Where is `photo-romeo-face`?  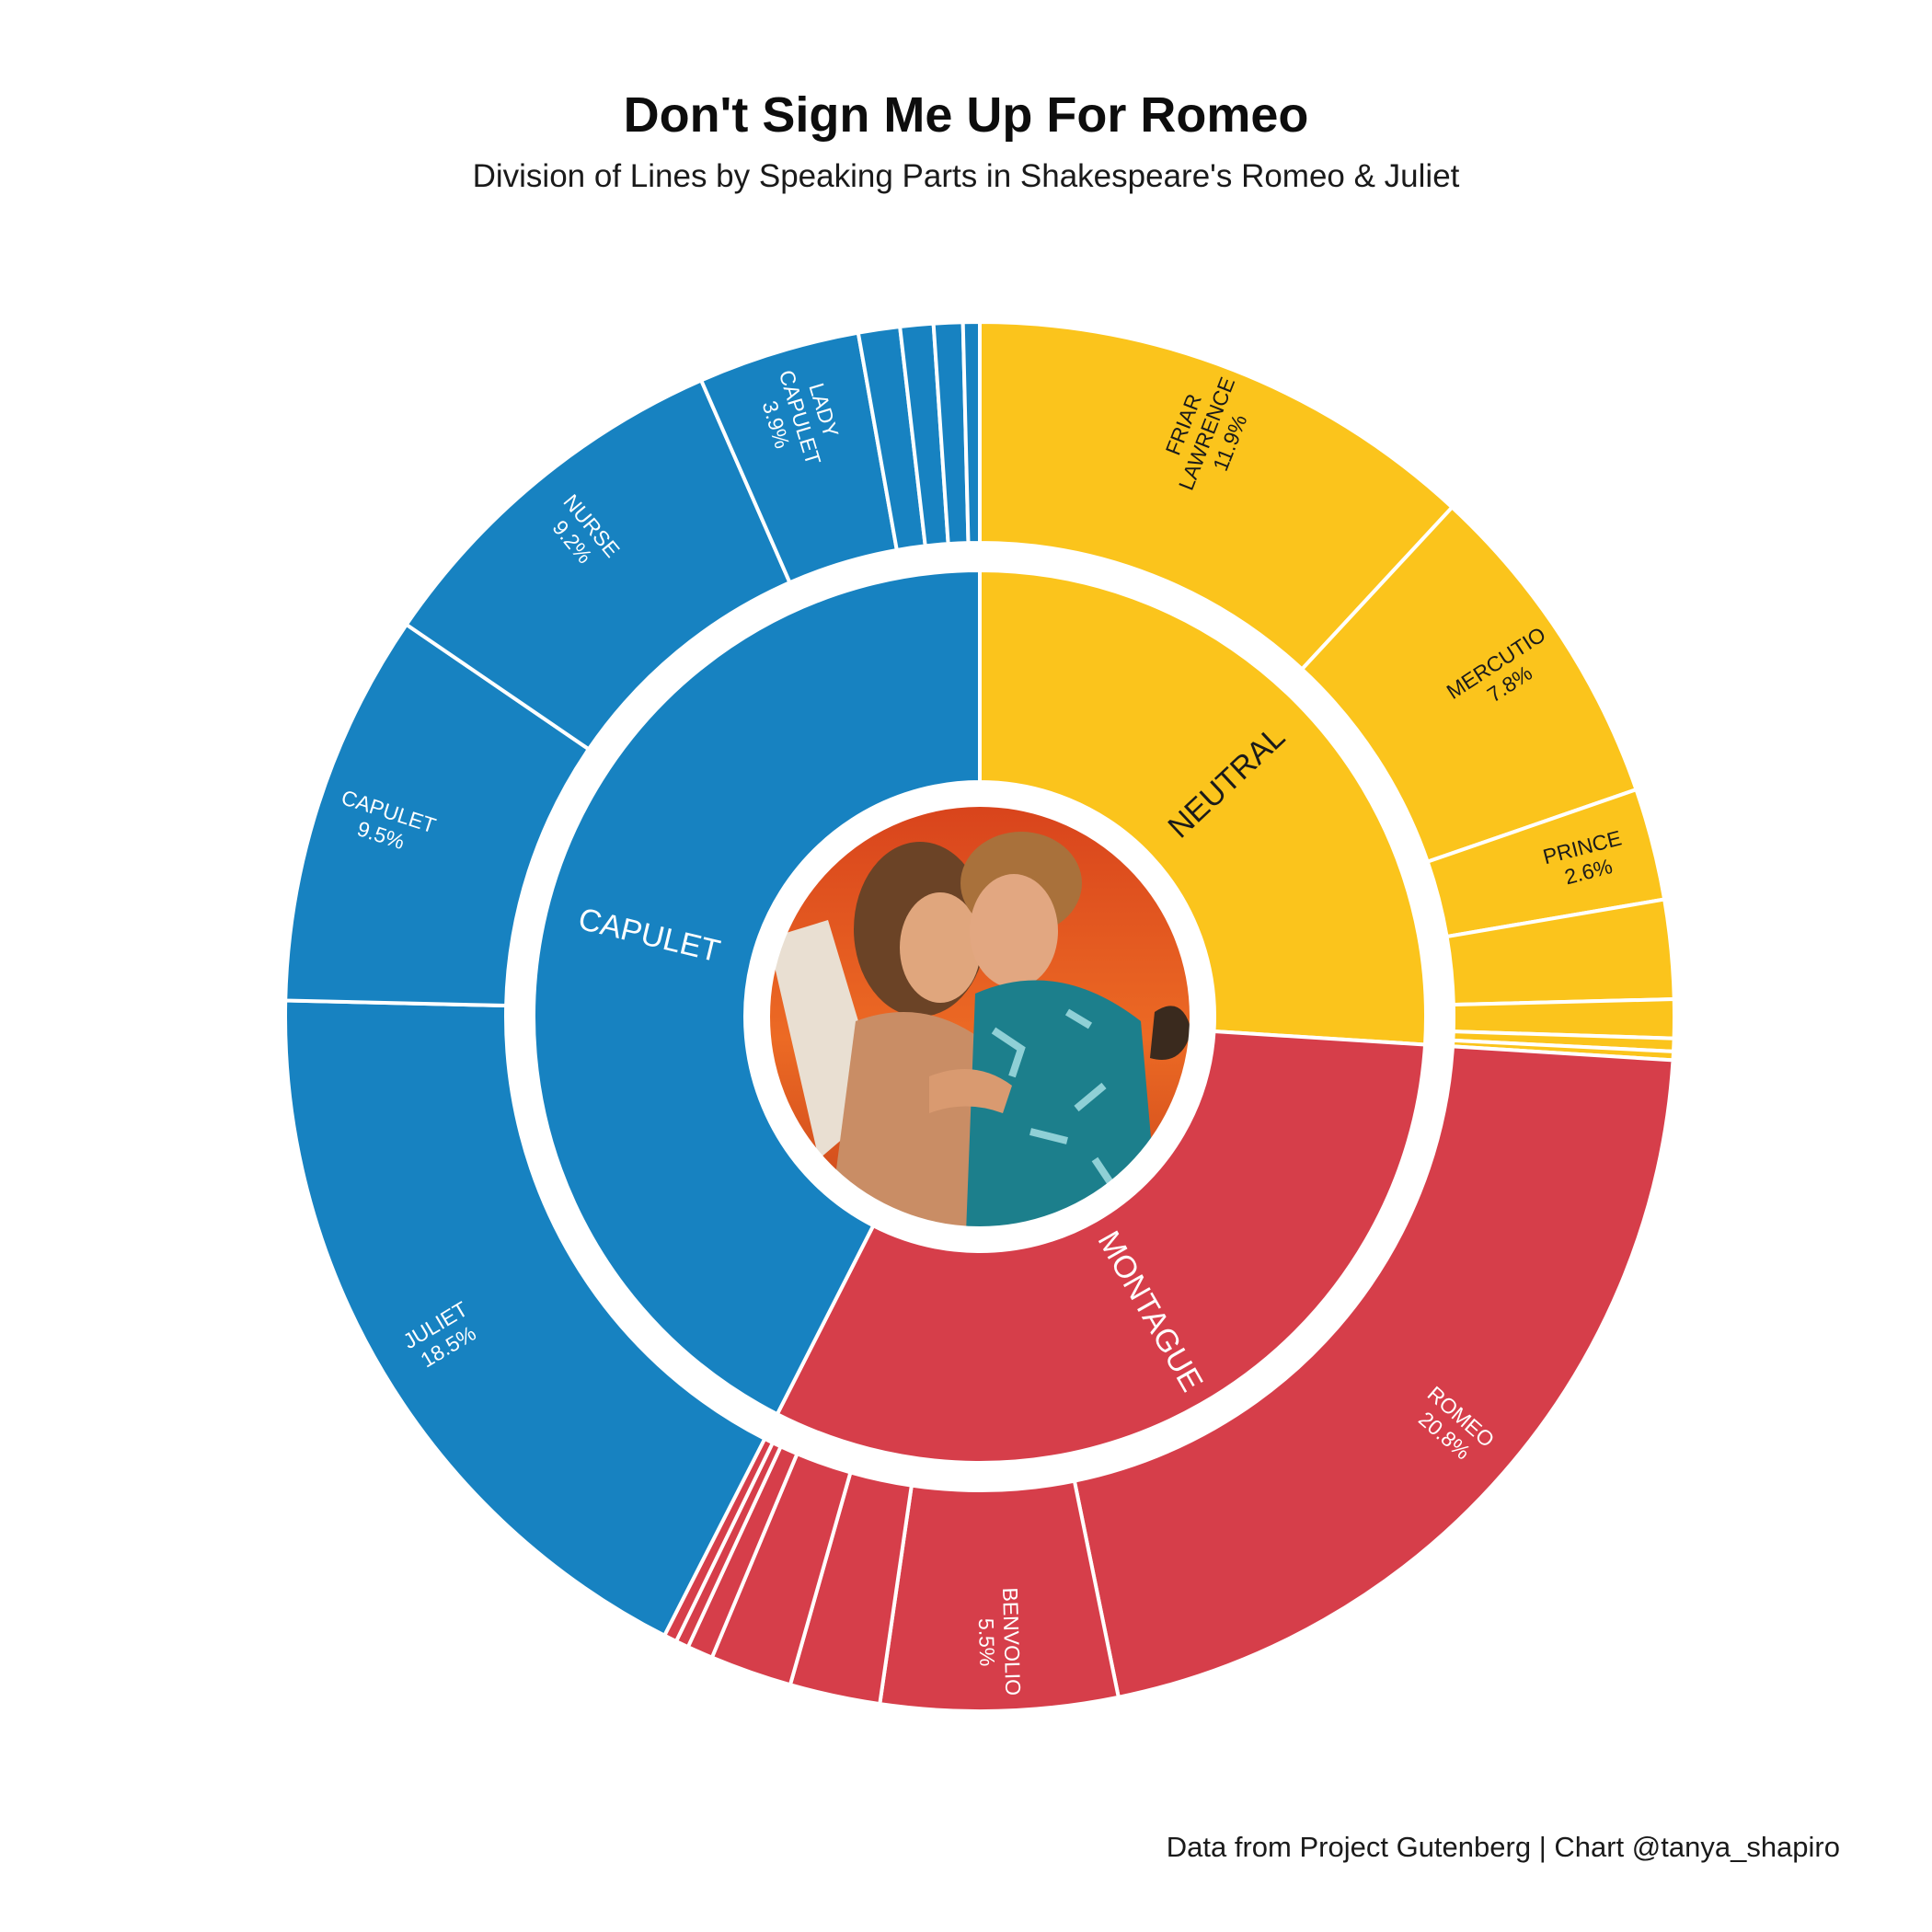
photo-romeo-face is located at coordinates (1014, 931).